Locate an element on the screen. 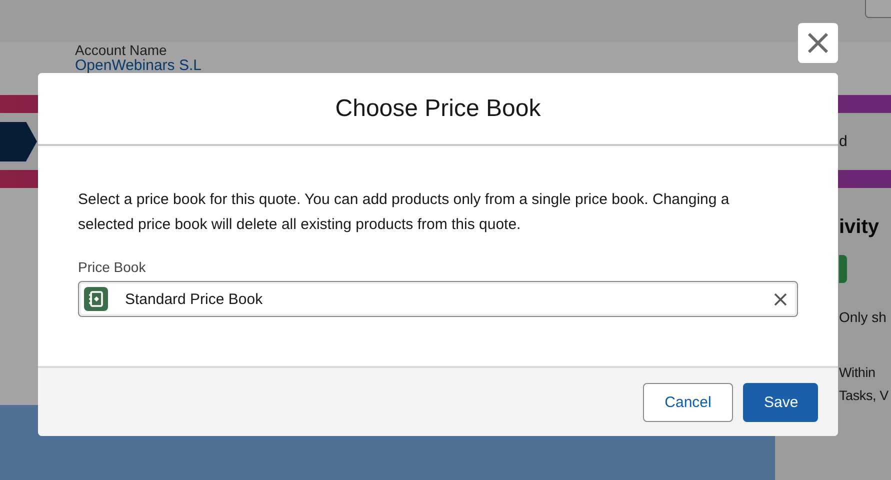 This screenshot has height=480, width=891. close-icon is located at coordinates (818, 43).